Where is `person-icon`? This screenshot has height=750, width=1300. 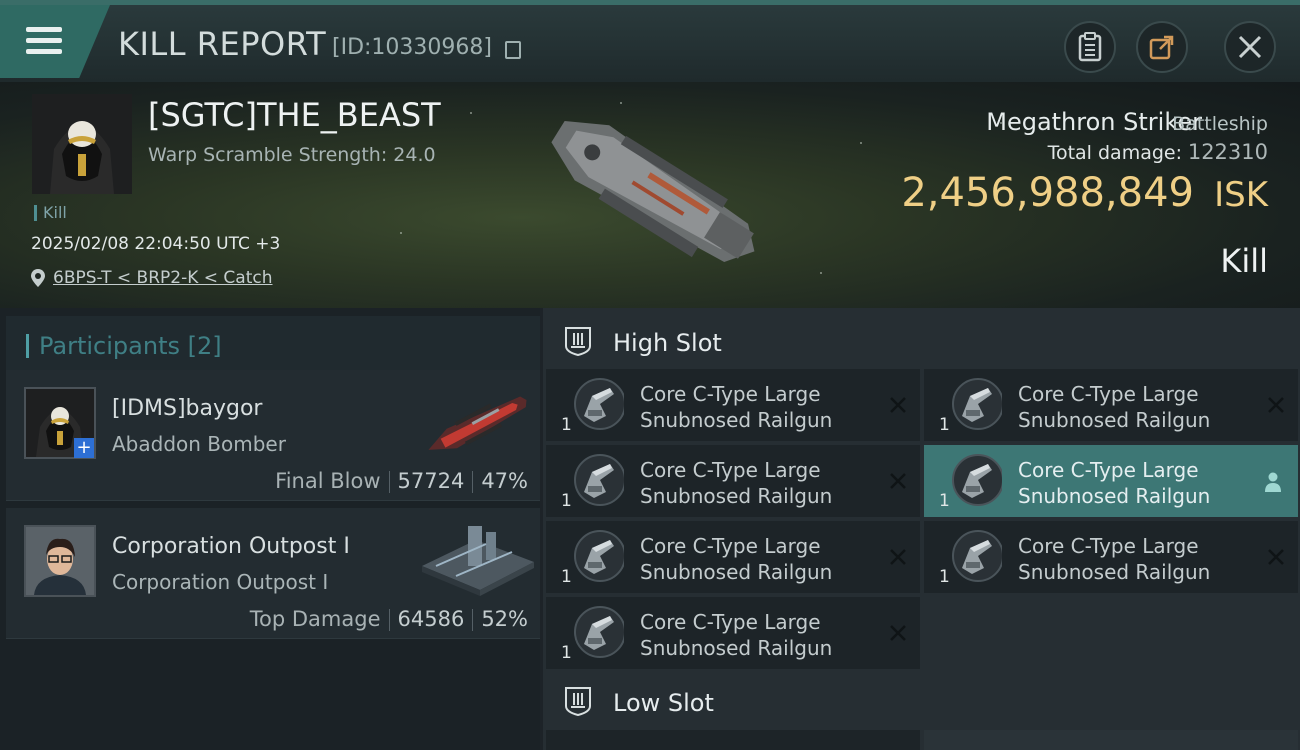
person-icon is located at coordinates (1273, 482).